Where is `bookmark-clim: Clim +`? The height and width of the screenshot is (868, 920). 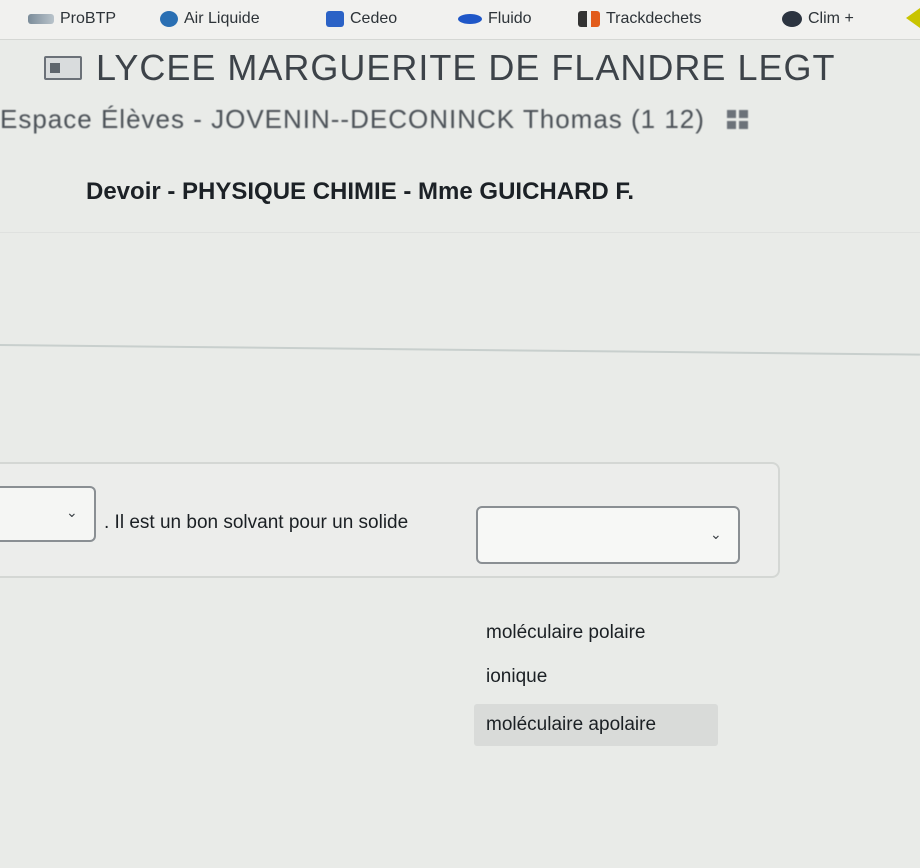
bookmark-clim: Clim + is located at coordinates (818, 19).